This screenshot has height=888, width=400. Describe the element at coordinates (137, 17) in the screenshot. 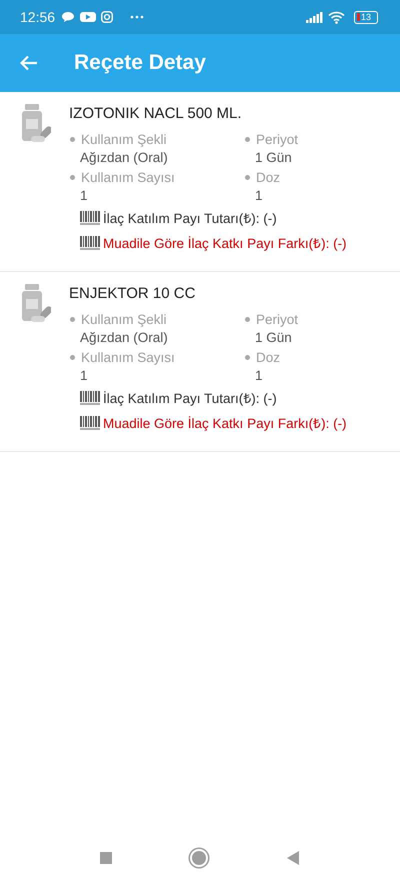

I see `more-icon` at that location.